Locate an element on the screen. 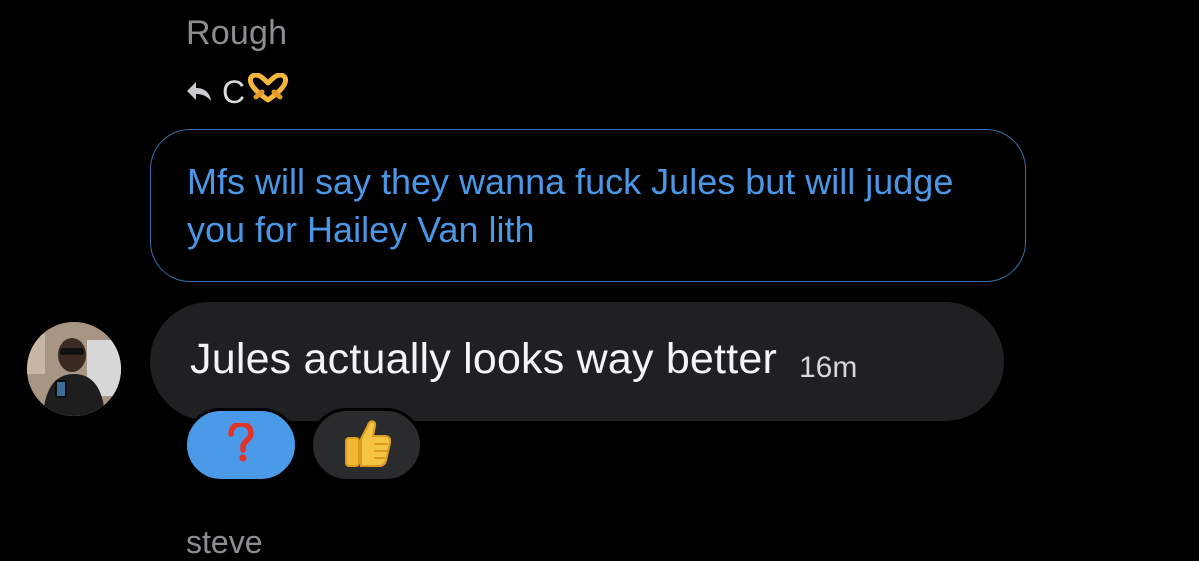  next-sender-name: steve is located at coordinates (224, 542).